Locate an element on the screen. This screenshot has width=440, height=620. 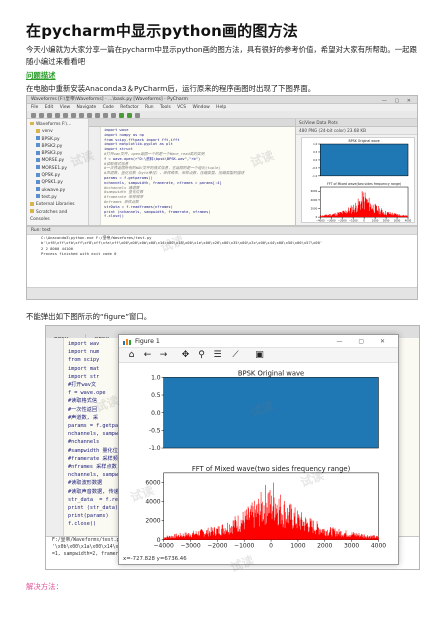
menu-item: Edit is located at coordinates (49, 107).